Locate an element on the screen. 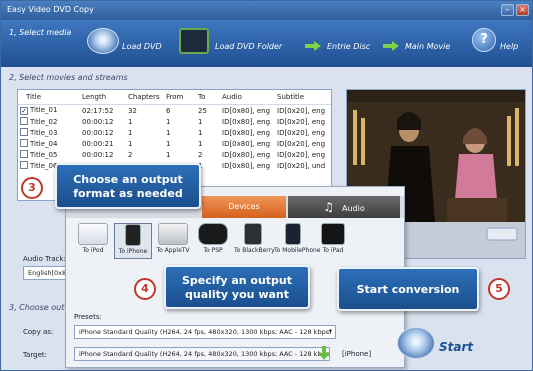 This screenshot has width=533, height=371. blackberry-icon is located at coordinates (253, 234).